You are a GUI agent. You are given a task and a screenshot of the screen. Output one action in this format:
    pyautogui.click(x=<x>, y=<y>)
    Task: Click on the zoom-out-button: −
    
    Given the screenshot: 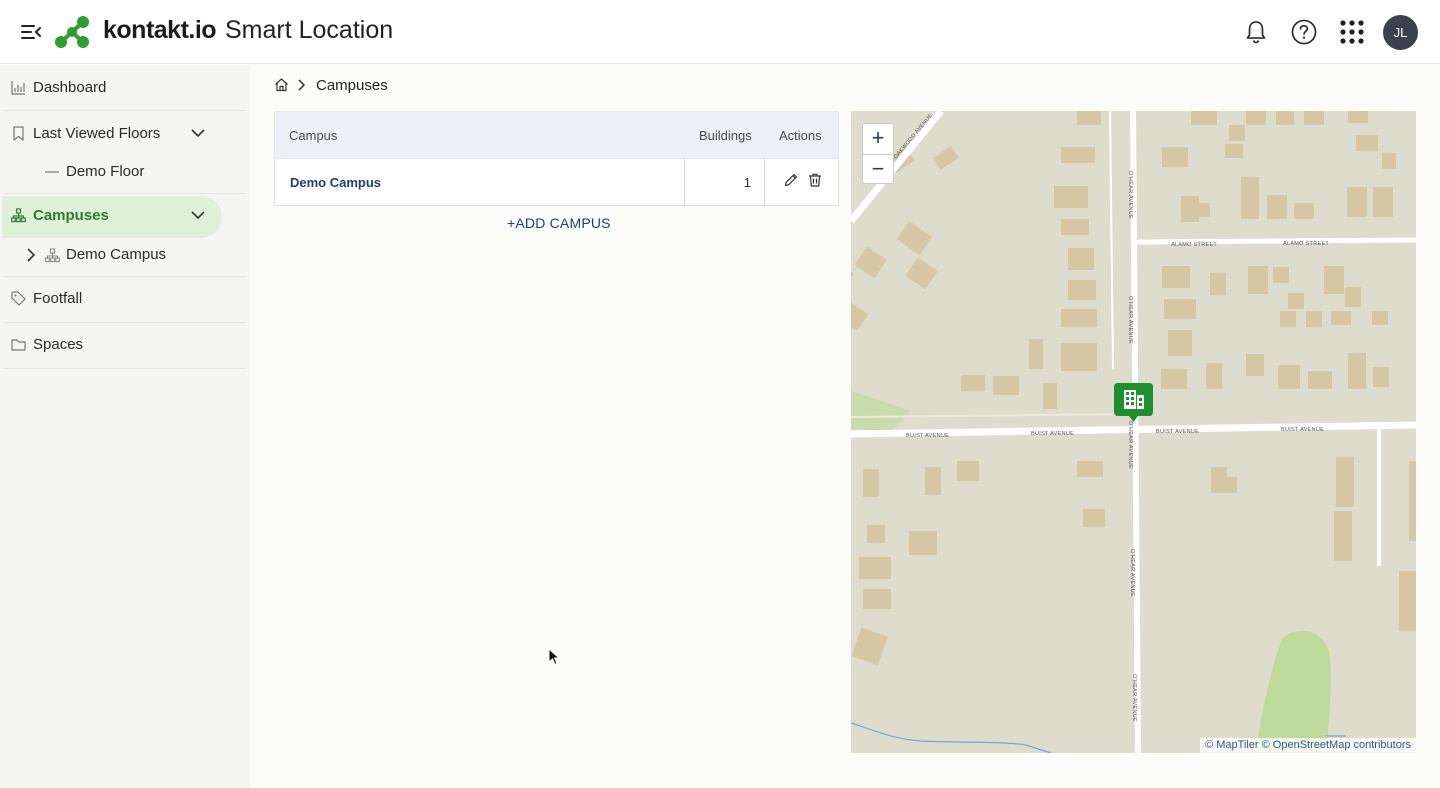 What is the action you would take?
    pyautogui.click(x=878, y=170)
    